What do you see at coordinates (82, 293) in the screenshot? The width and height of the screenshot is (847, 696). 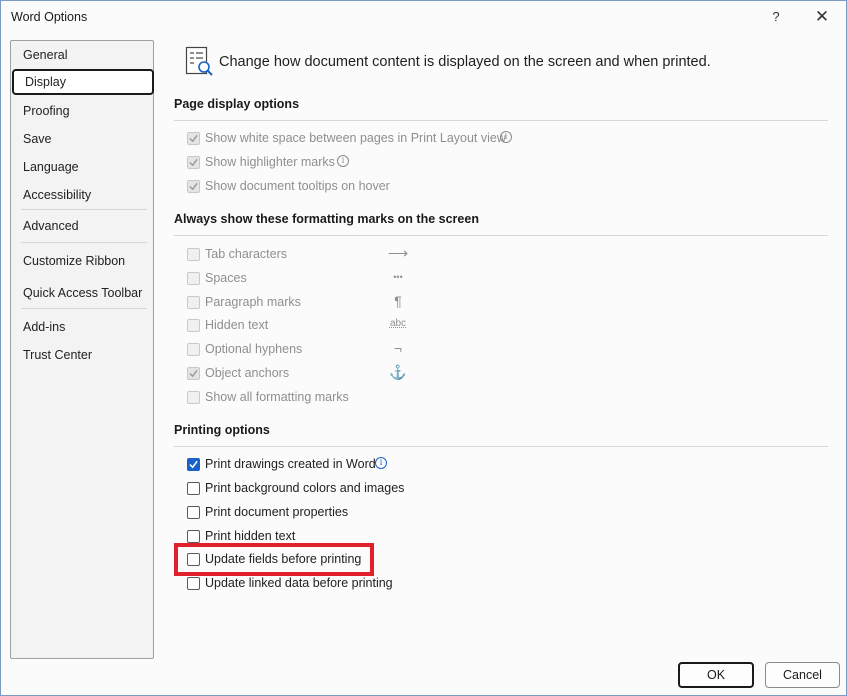 I see `sidebar-item-quick-access-toolbar: Quick Access Toolbar` at bounding box center [82, 293].